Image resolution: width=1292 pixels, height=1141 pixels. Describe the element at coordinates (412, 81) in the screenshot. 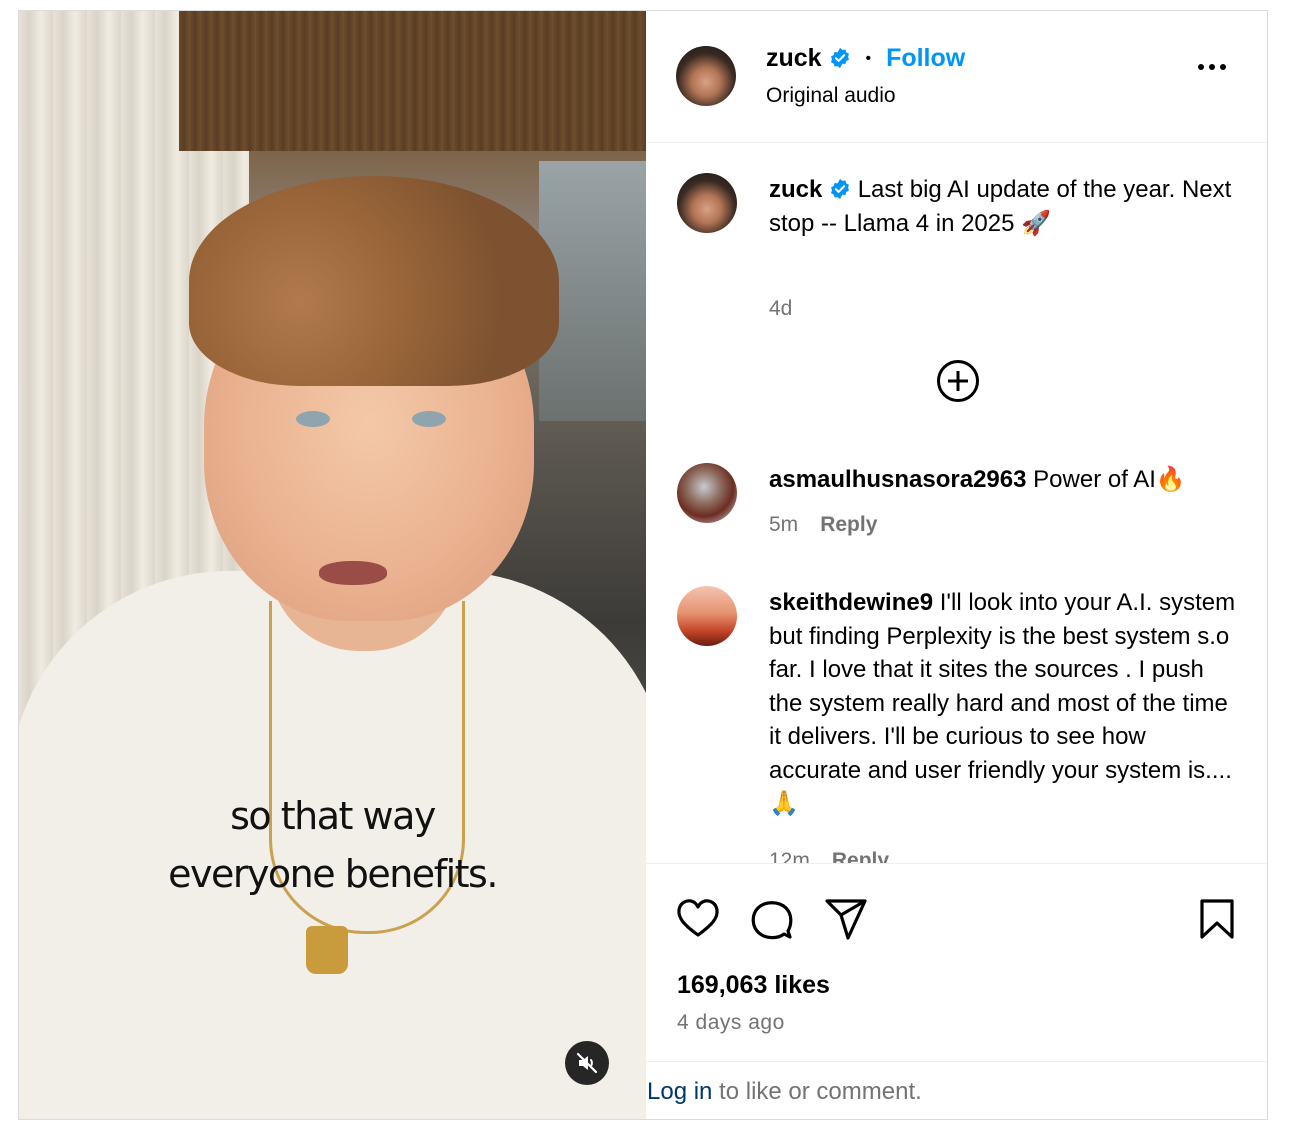

I see `background-ceiling` at that location.